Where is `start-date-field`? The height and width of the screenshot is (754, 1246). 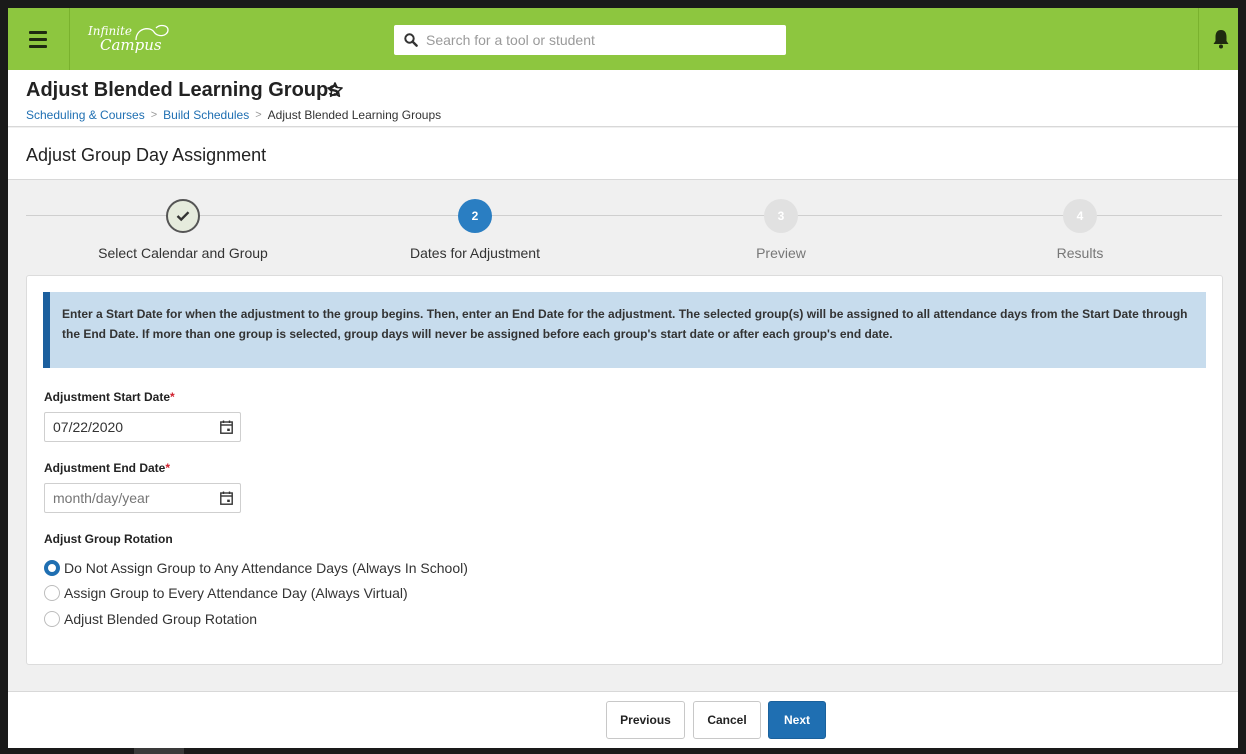
start-date-field is located at coordinates (142, 427).